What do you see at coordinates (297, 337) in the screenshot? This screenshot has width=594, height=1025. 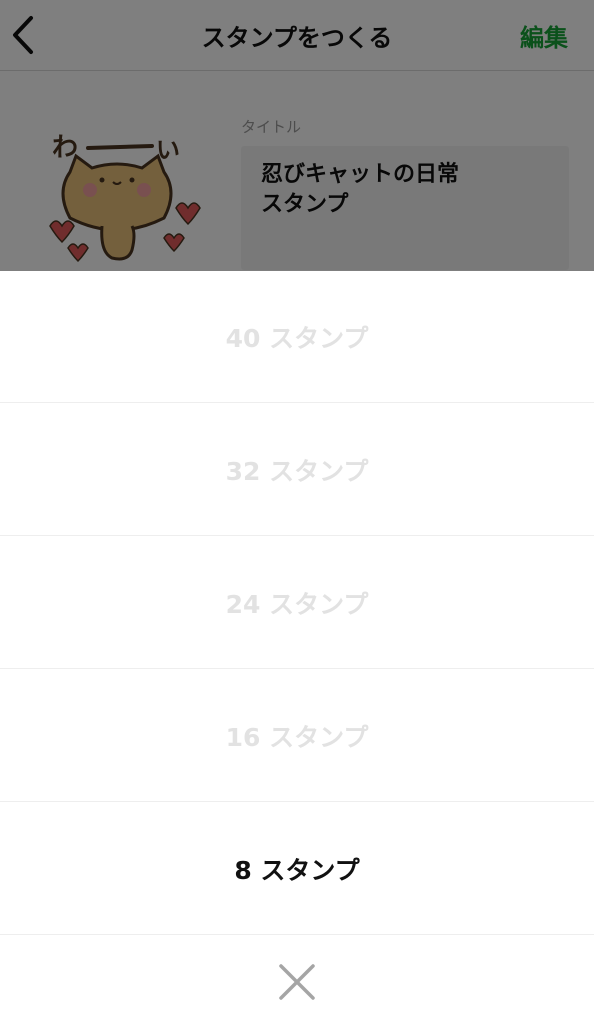 I see `option-40-stamps: 40 スタンプ` at bounding box center [297, 337].